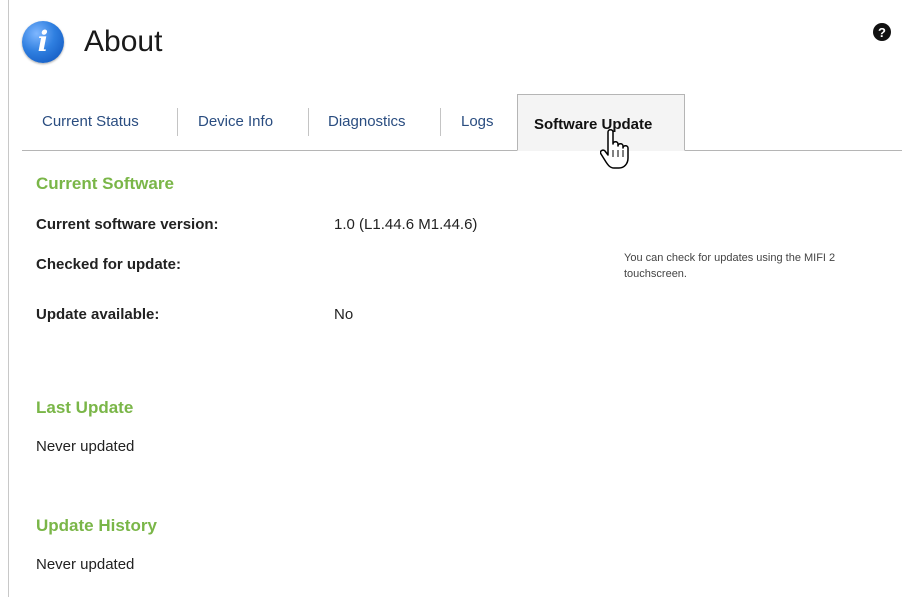 This screenshot has width=904, height=597. I want to click on tab-software-update-label: Software Update, so click(593, 124).